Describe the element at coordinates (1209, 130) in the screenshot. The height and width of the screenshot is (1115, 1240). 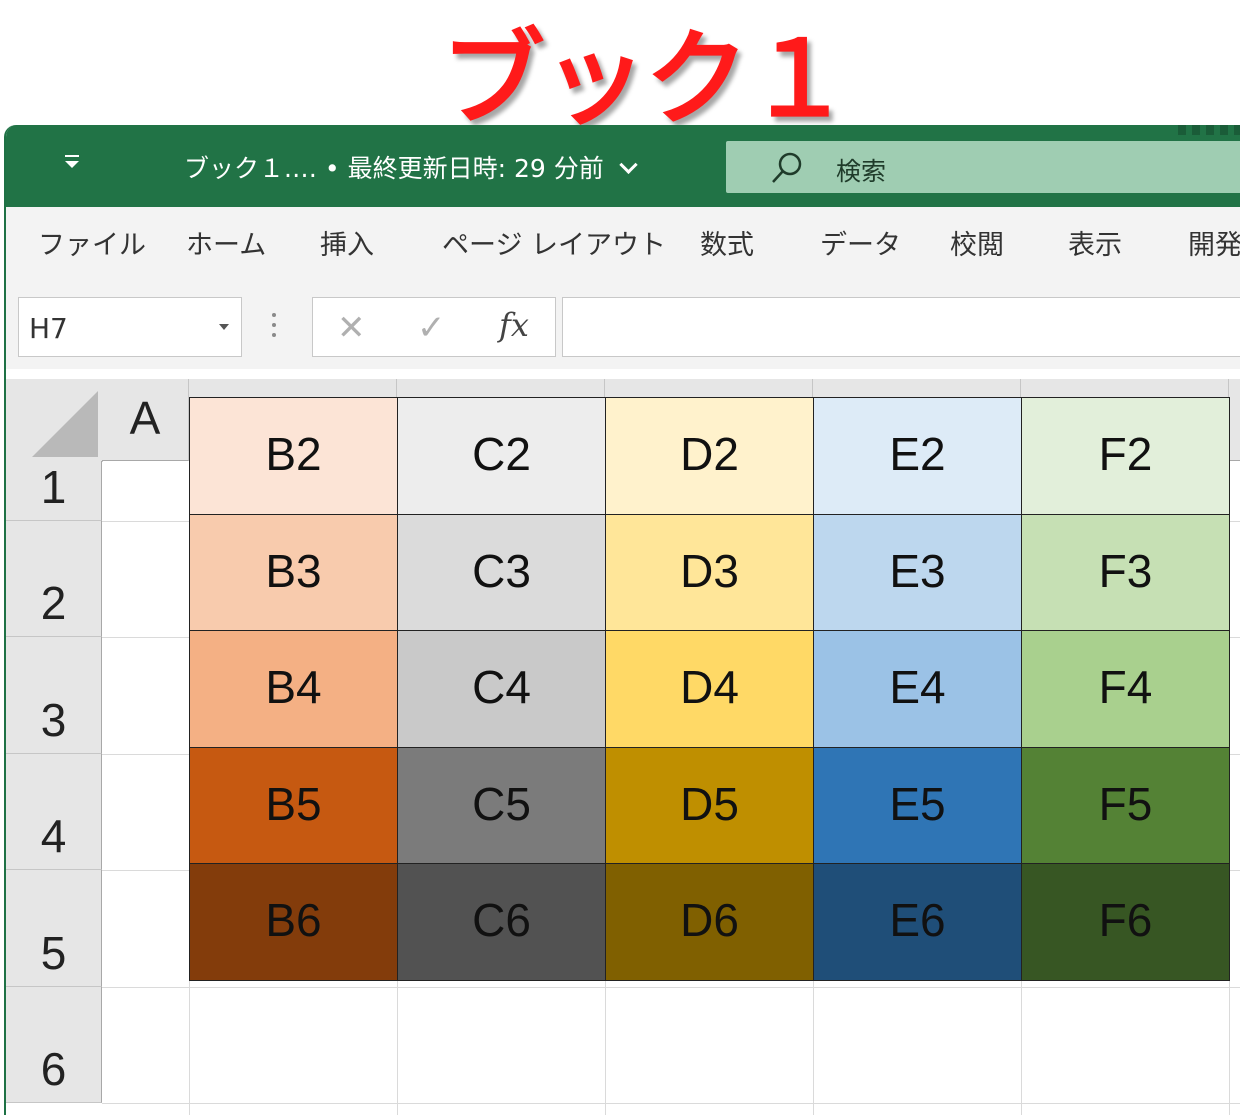
I see `titlebar-pattern` at that location.